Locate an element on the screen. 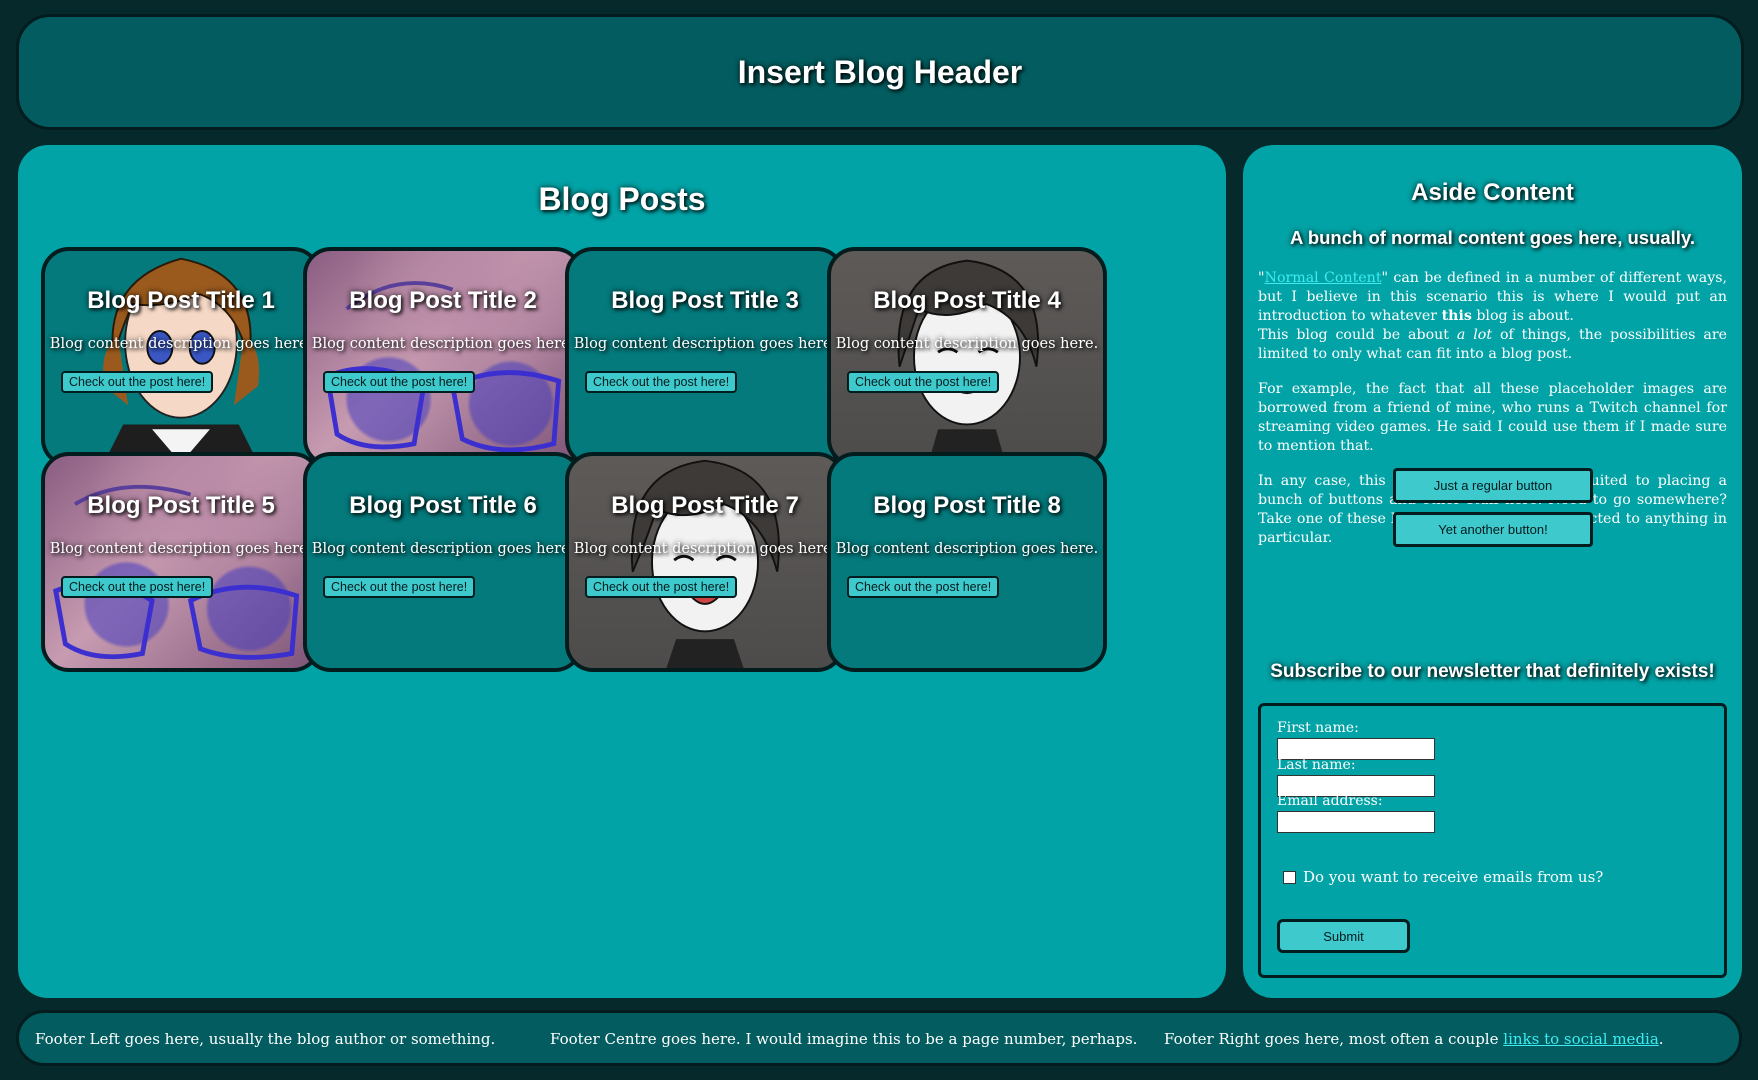 The width and height of the screenshot is (1758, 1080). submit-button: Submit is located at coordinates (1343, 936).